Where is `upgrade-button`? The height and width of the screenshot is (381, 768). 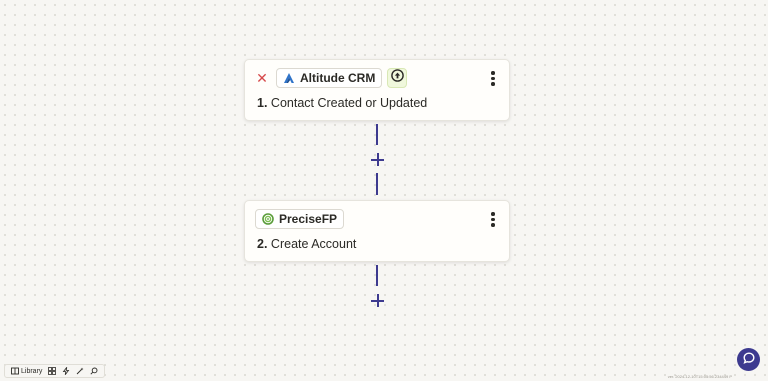 upgrade-button is located at coordinates (397, 78).